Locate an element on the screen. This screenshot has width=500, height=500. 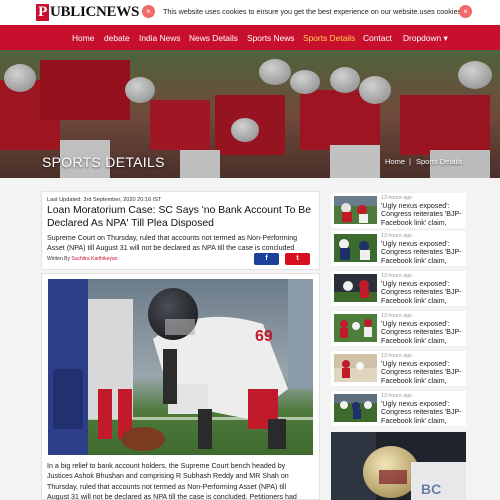
feature-jersey-number: BC is located at coordinates (431, 489).